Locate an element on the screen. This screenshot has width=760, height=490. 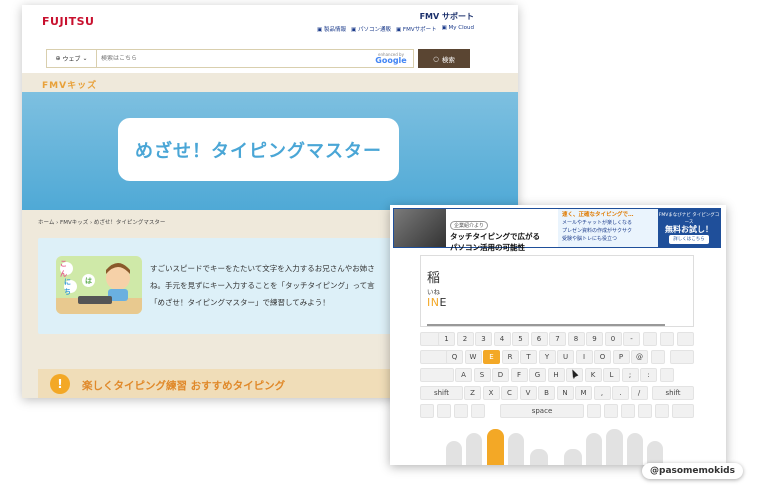
typing-display: 稲 いね INE is located at coordinates (557, 291).